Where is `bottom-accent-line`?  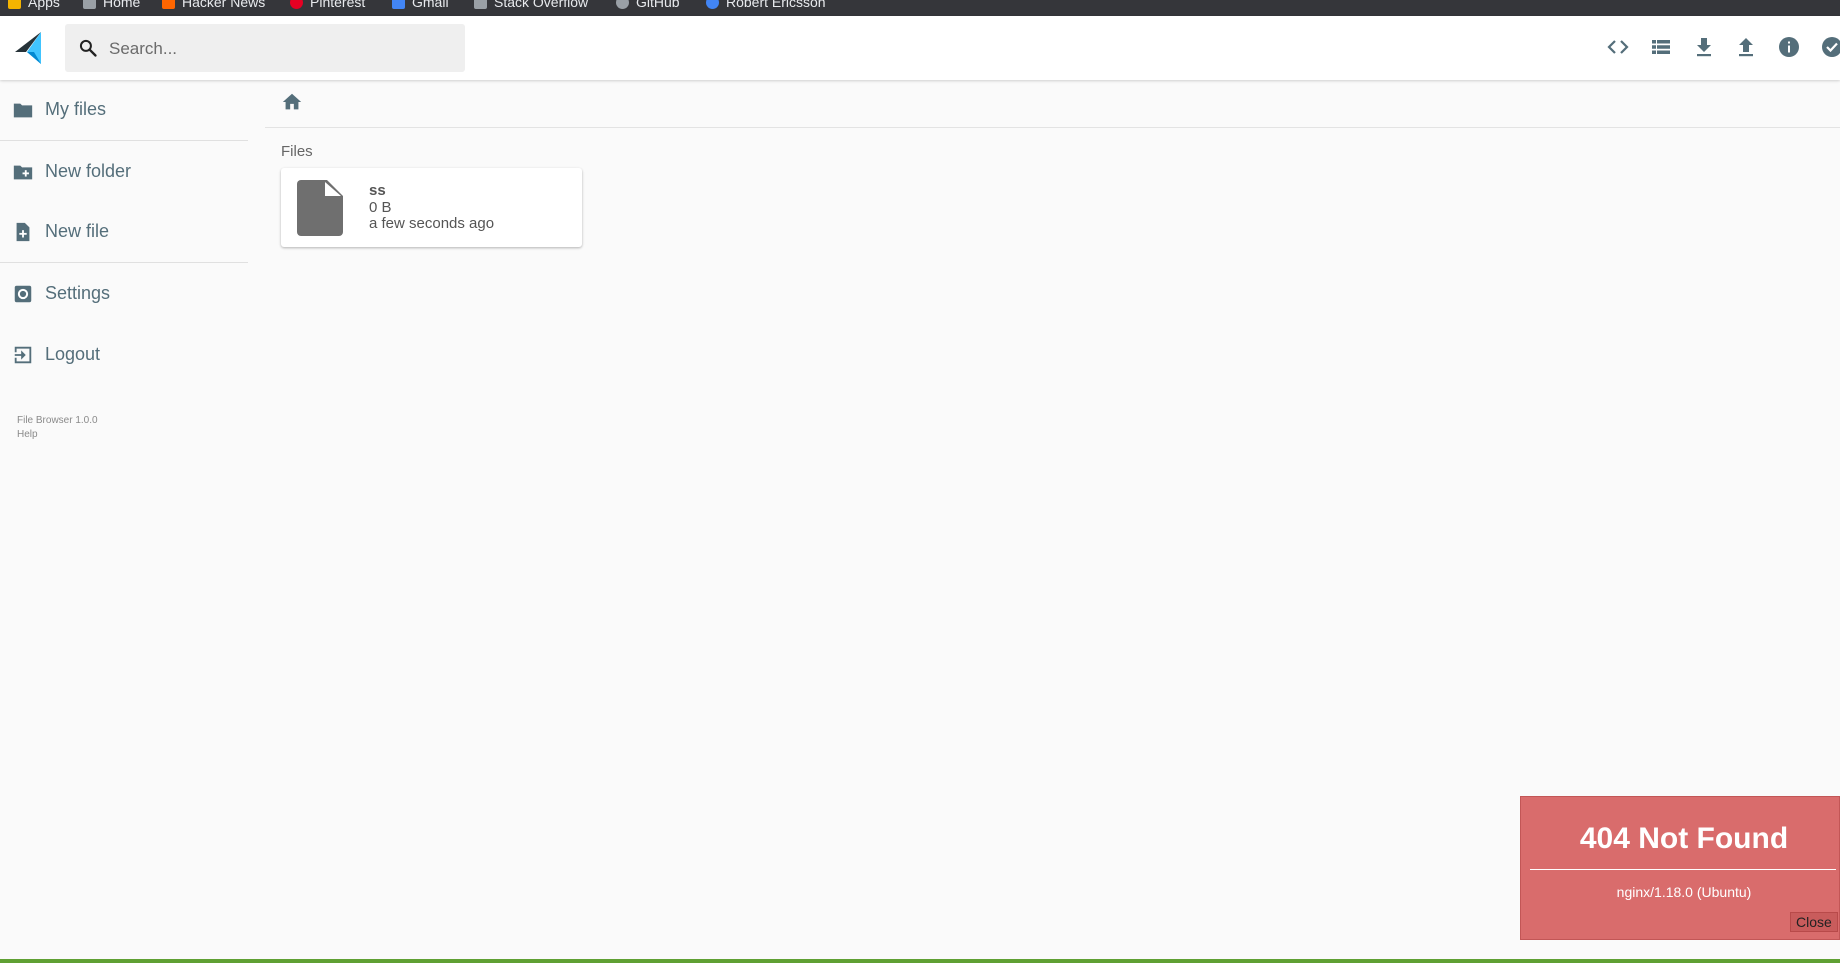 bottom-accent-line is located at coordinates (920, 961).